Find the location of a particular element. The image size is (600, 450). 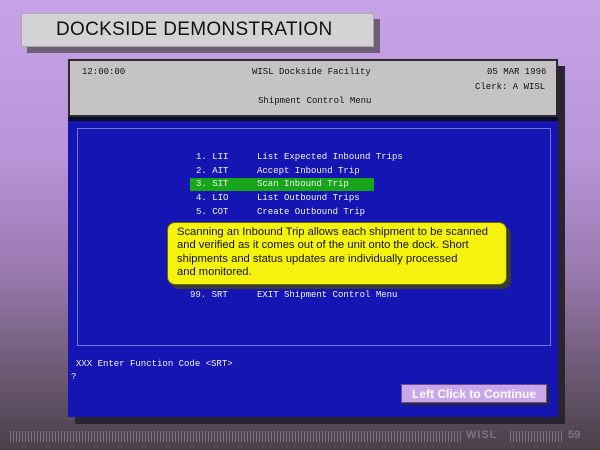

footer-barcode-left is located at coordinates (236, 436).